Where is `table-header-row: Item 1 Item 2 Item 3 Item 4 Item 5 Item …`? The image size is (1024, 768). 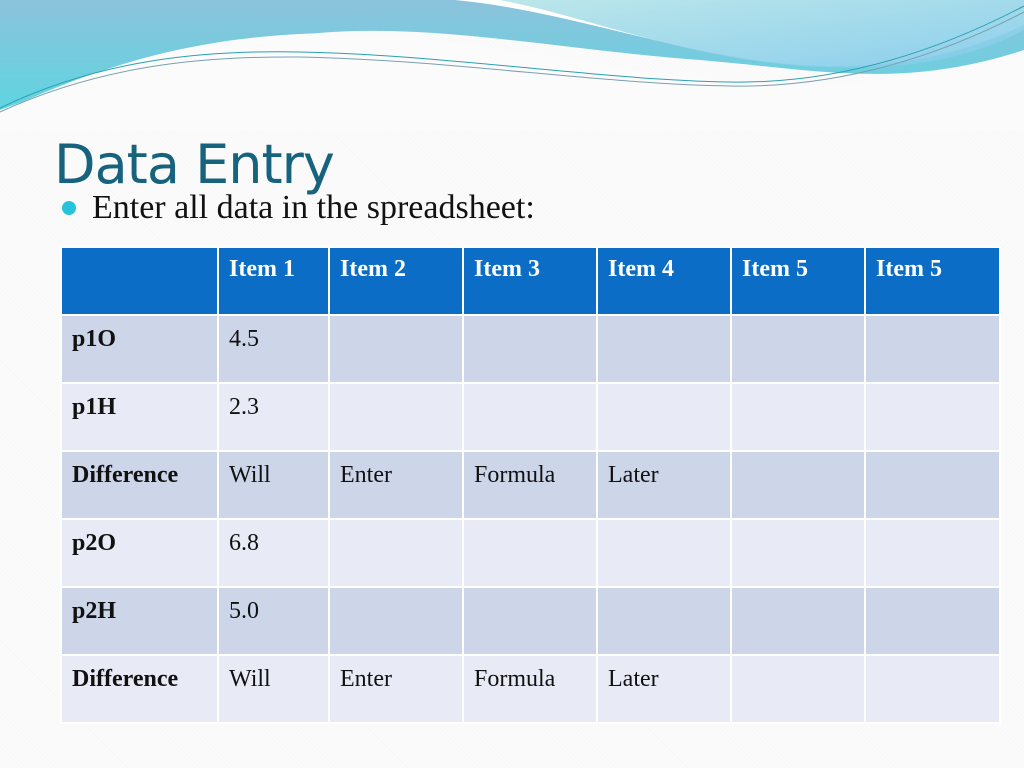 table-header-row: Item 1 Item 2 Item 3 Item 4 Item 5 Item … is located at coordinates (530, 281).